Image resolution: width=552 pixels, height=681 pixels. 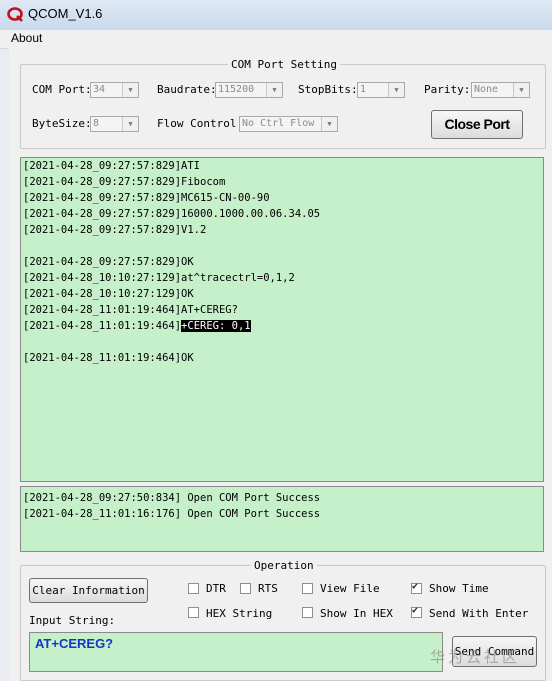 I want to click on dtr-checkbox, so click(x=193, y=588).